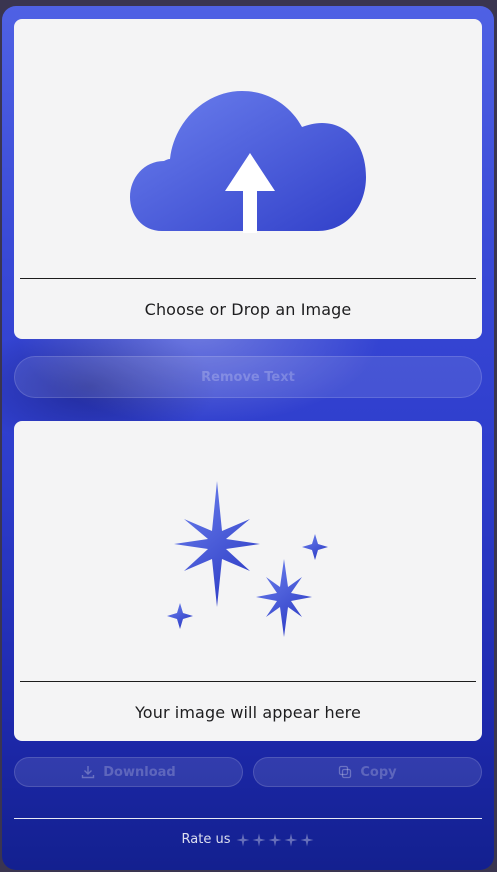 The height and width of the screenshot is (872, 497). What do you see at coordinates (139, 772) in the screenshot?
I see `download-label: Download` at bounding box center [139, 772].